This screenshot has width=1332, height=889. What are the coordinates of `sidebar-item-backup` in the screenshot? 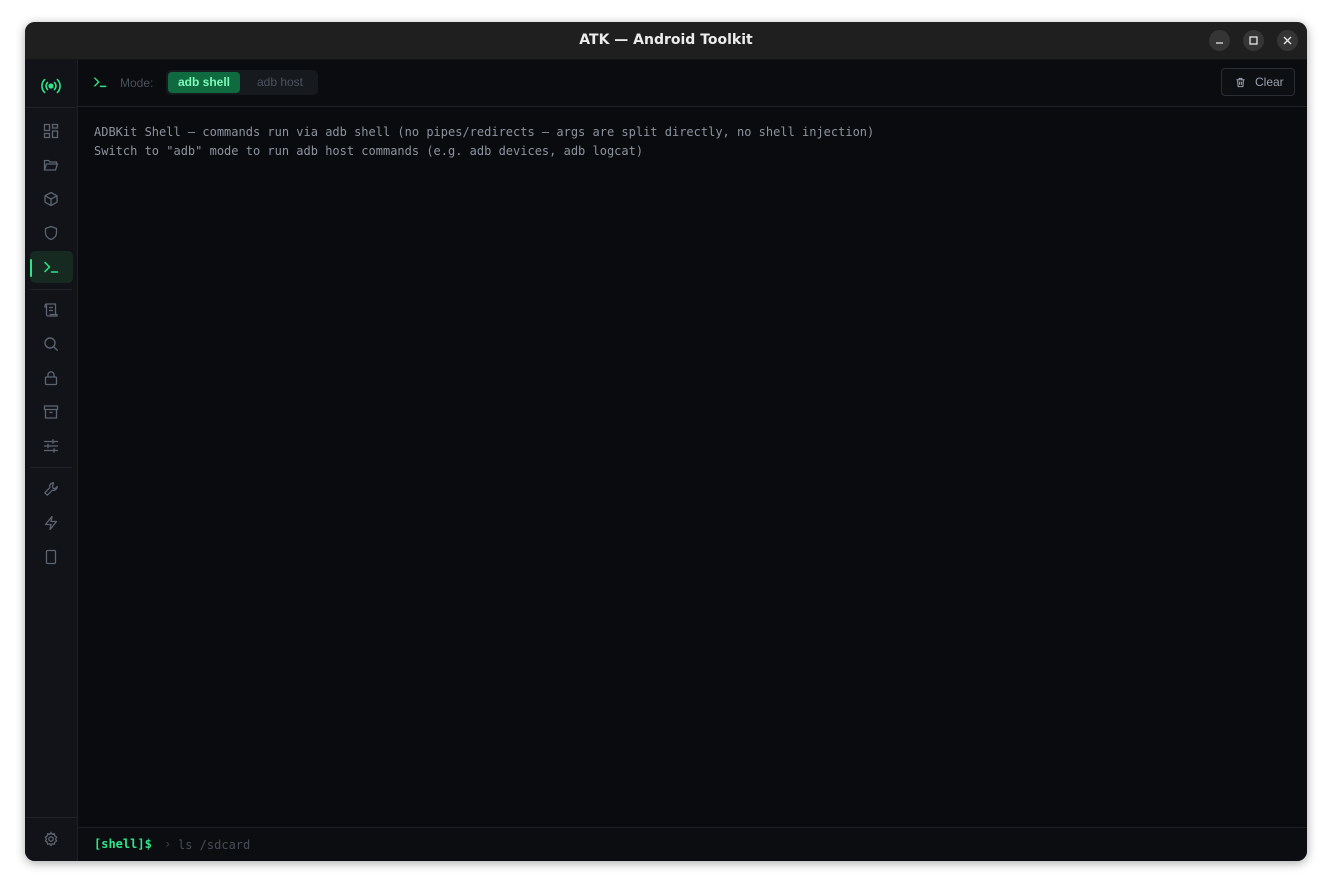 It's located at (51, 412).